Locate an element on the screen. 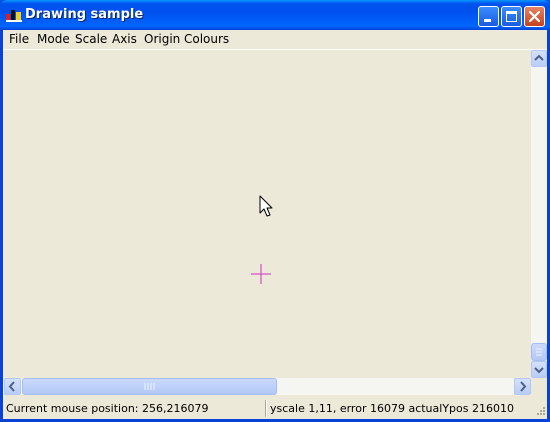 This screenshot has height=422, width=550. chevron-up-icon is located at coordinates (539, 57).